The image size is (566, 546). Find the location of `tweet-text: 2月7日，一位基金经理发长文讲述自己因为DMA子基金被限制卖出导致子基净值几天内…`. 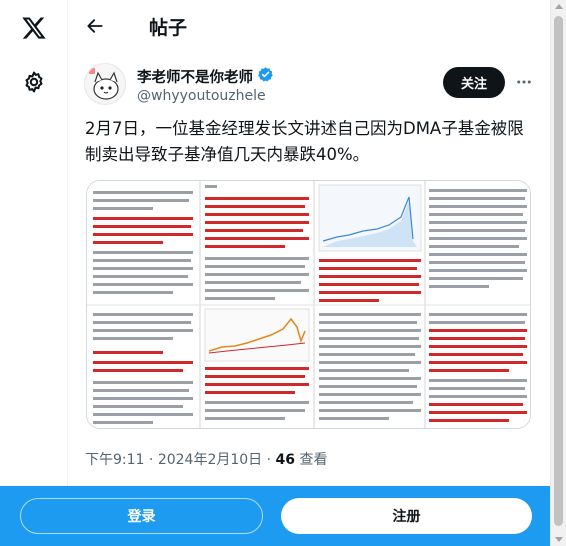

tweet-text: 2月7日，一位基金经理发长文讲述自己因为DMA子基金被限制卖出导致子基净值几天内… is located at coordinates (304, 141).